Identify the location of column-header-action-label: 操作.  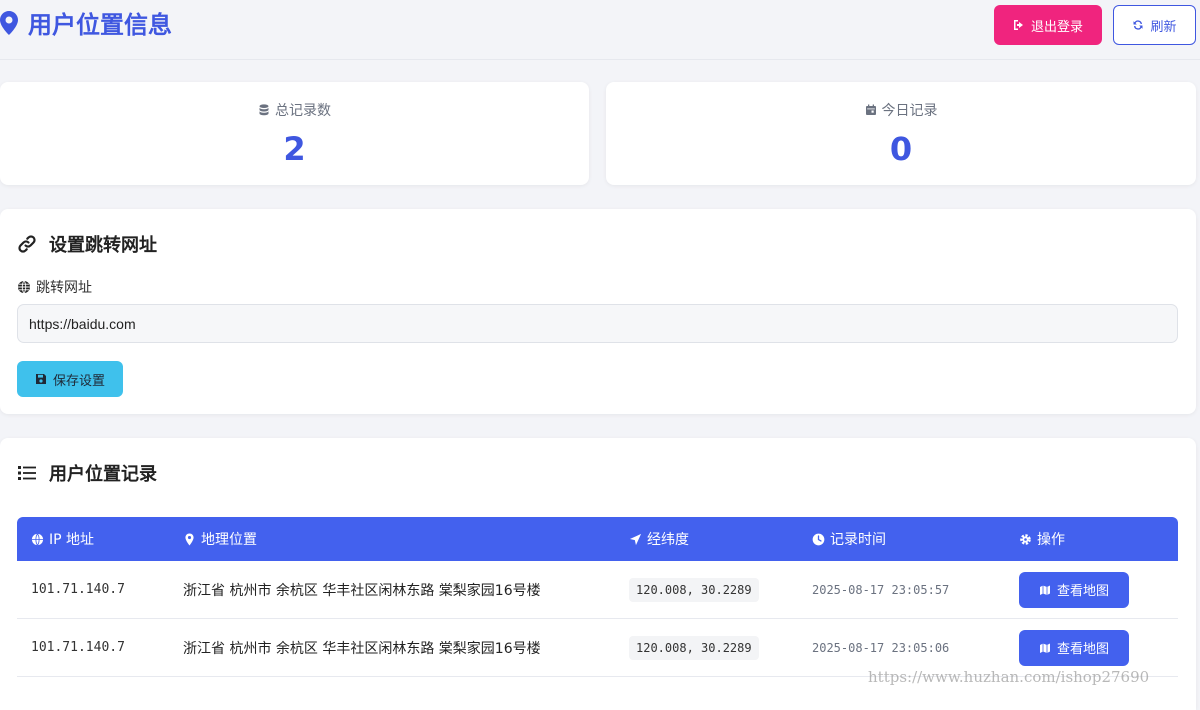
(1051, 540).